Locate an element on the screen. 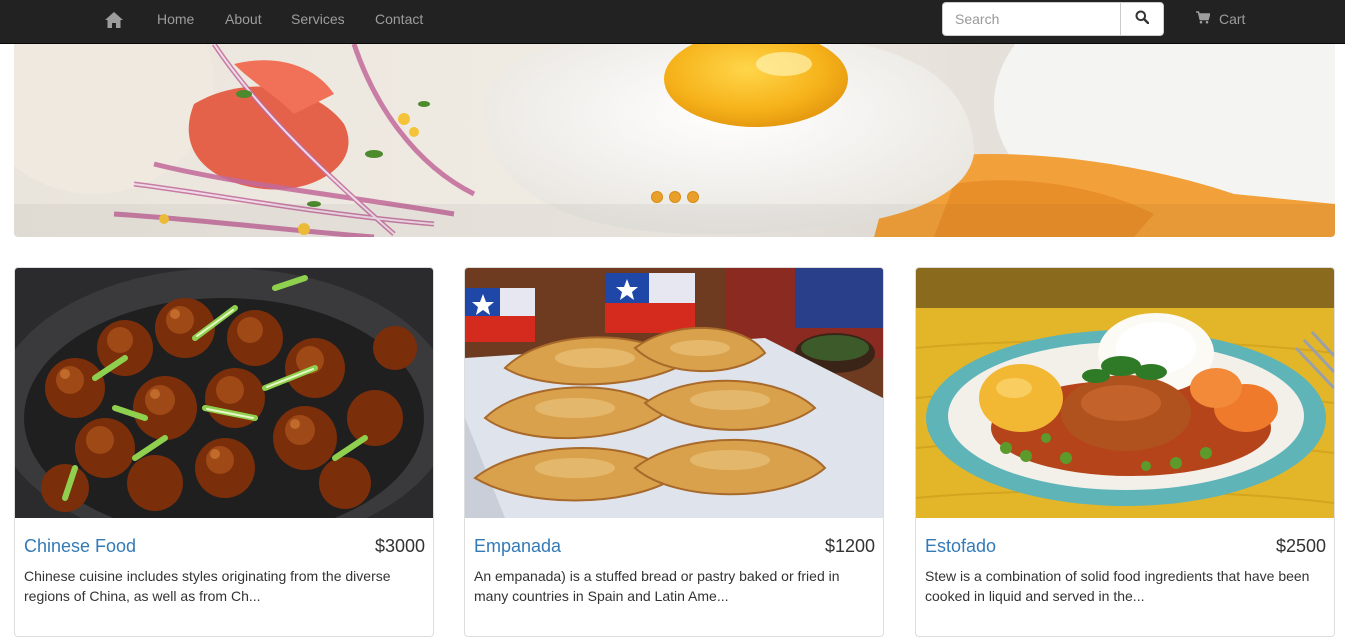 This screenshot has height=637, width=1345. cart-label: Cart is located at coordinates (1232, 19).